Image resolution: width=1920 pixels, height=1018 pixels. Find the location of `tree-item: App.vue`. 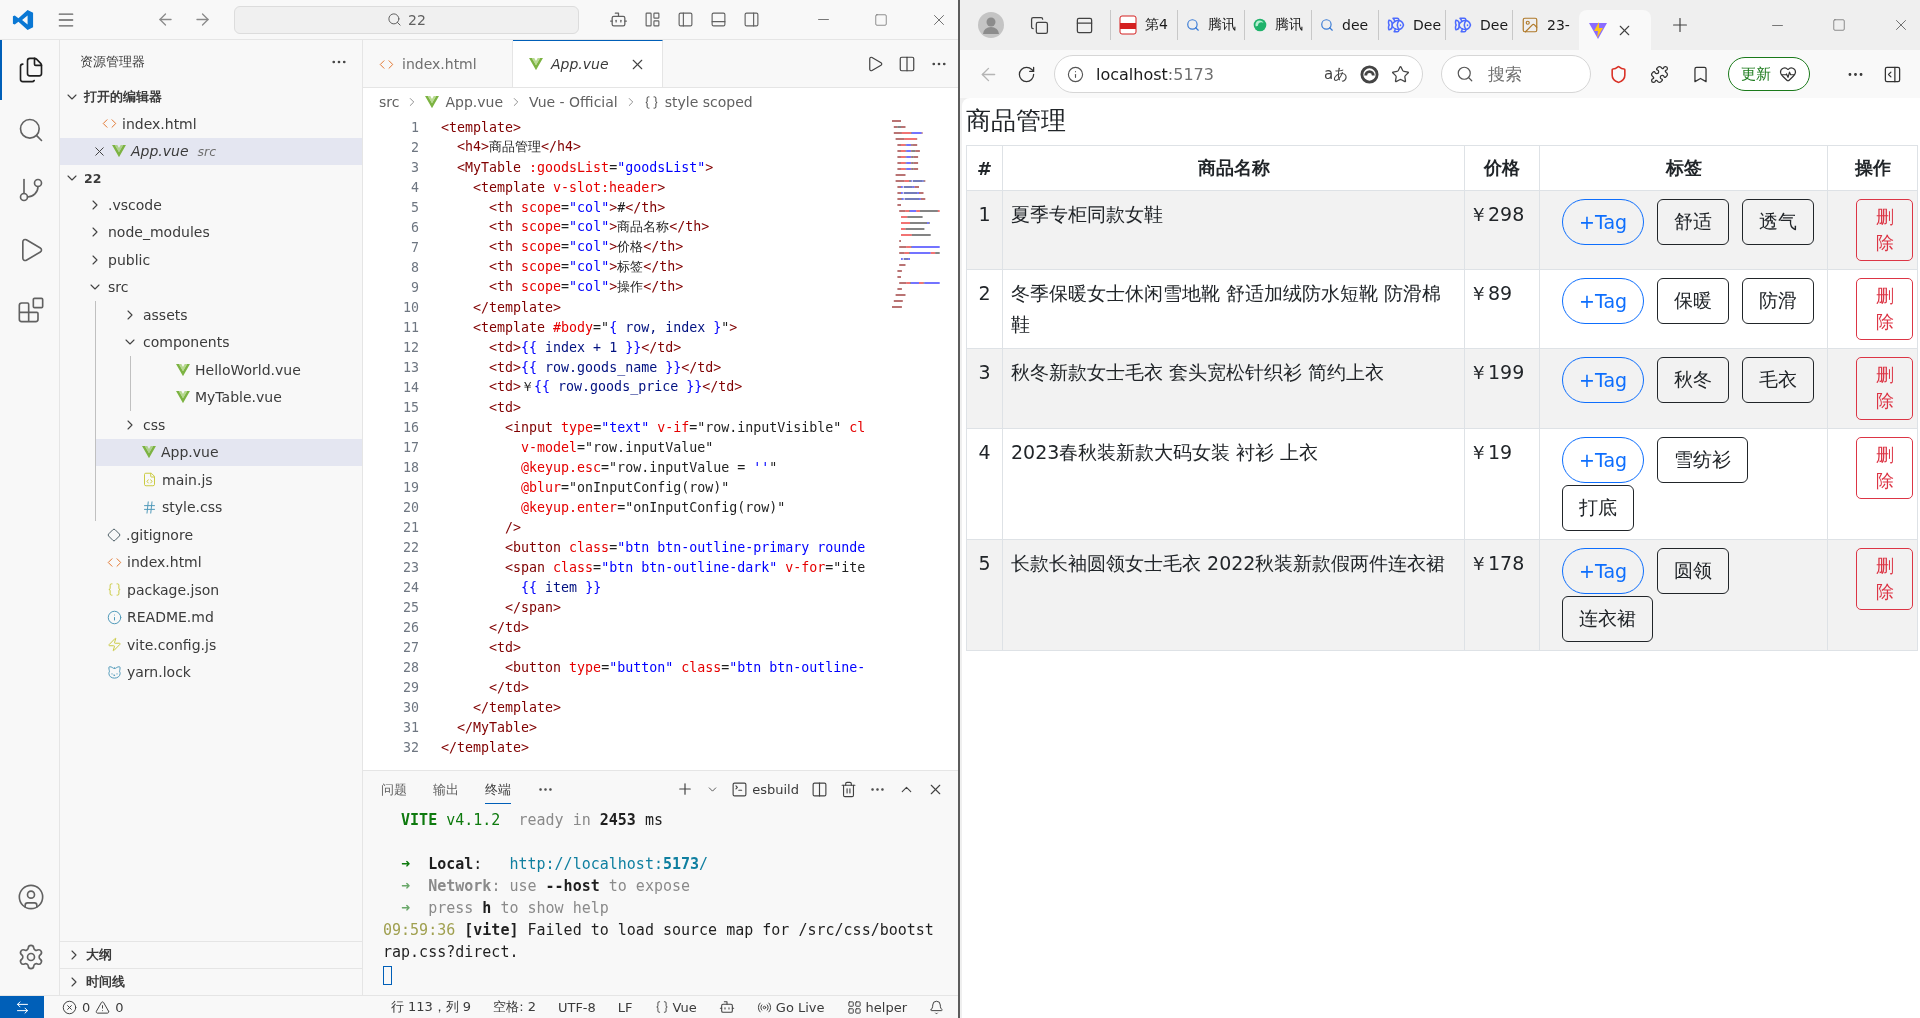

tree-item: App.vue is located at coordinates (229, 452).